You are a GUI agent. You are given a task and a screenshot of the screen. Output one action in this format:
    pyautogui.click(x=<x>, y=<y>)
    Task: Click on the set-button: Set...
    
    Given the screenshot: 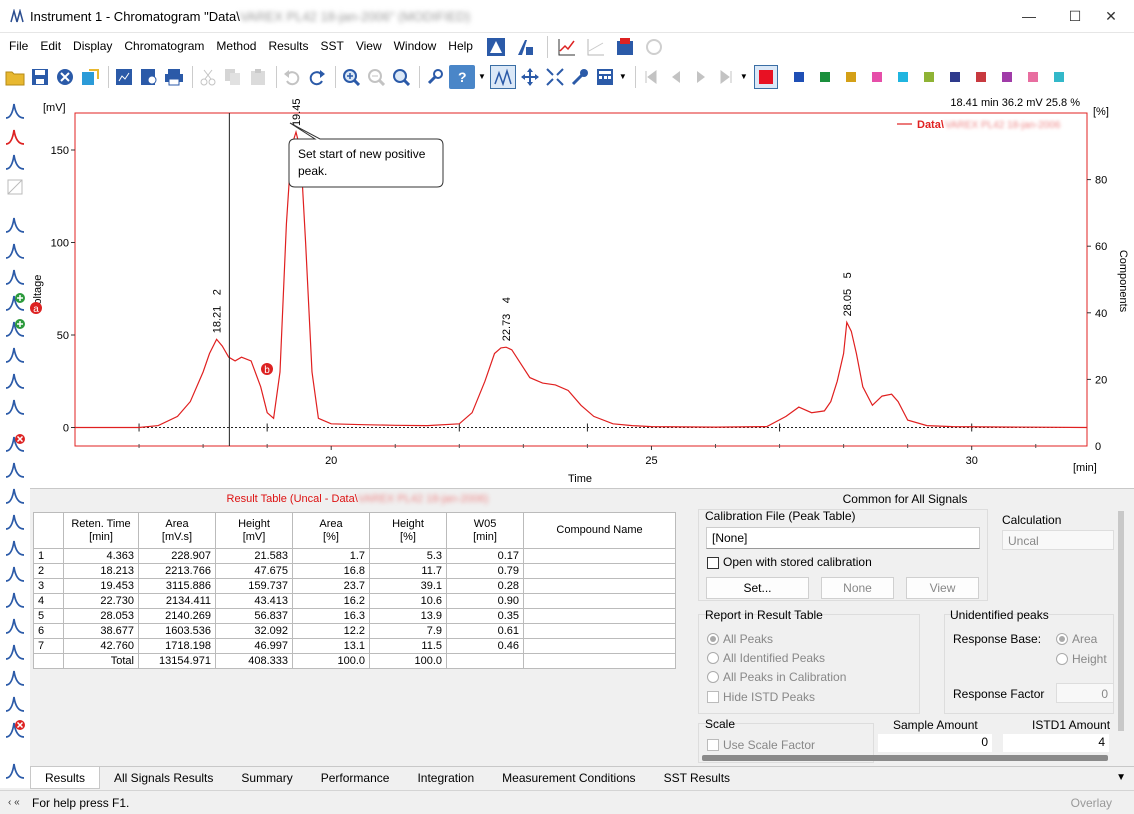 What is the action you would take?
    pyautogui.click(x=757, y=588)
    